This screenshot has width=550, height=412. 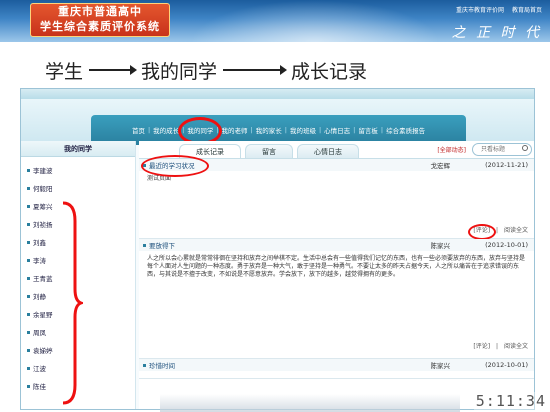 What do you see at coordinates (310, 403) in the screenshot?
I see `taskbar-overlay` at bounding box center [310, 403].